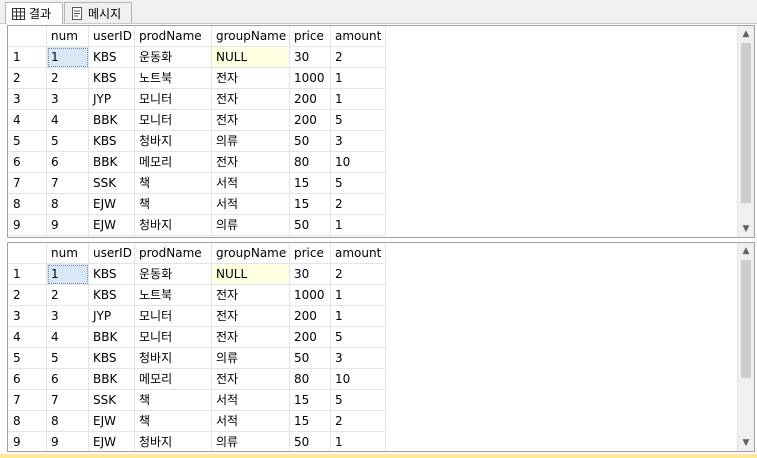  What do you see at coordinates (745, 347) in the screenshot?
I see `vertical-scrollbar: ▲ ▼` at bounding box center [745, 347].